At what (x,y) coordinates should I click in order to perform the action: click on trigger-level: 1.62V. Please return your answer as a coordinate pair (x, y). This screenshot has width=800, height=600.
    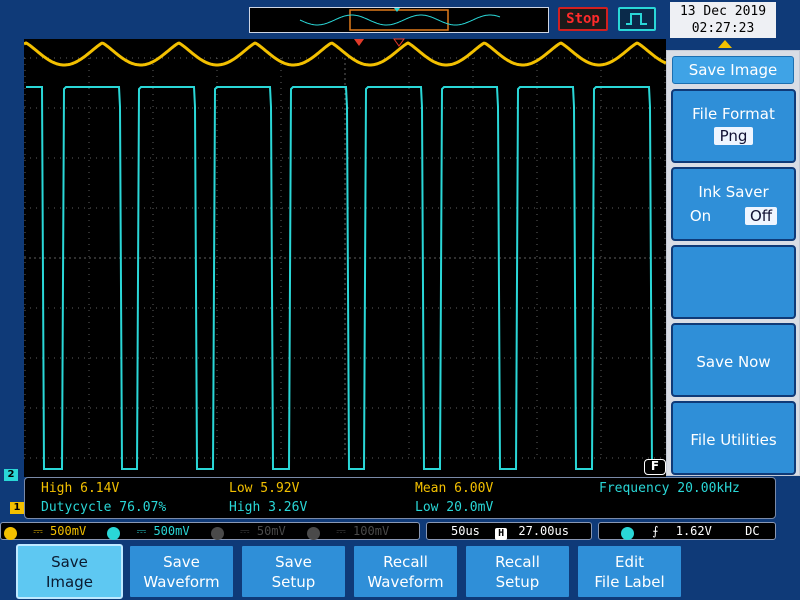
    Looking at the image, I should click on (693, 531).